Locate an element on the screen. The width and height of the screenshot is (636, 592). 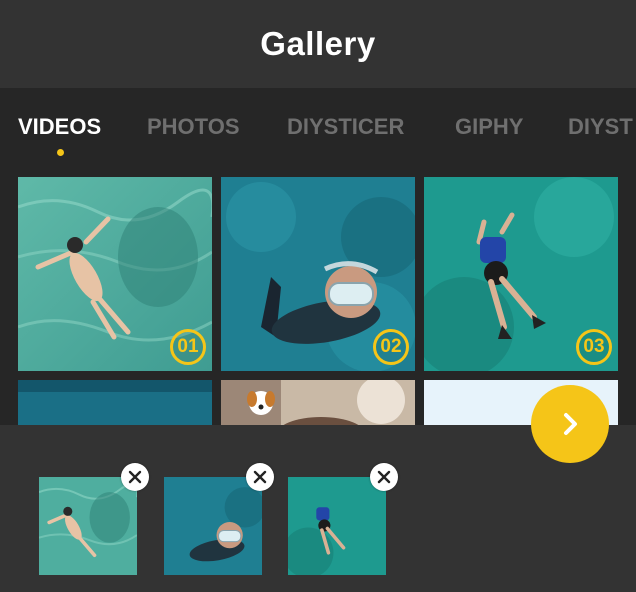
grid-item-1: 01 is located at coordinates (115, 274).